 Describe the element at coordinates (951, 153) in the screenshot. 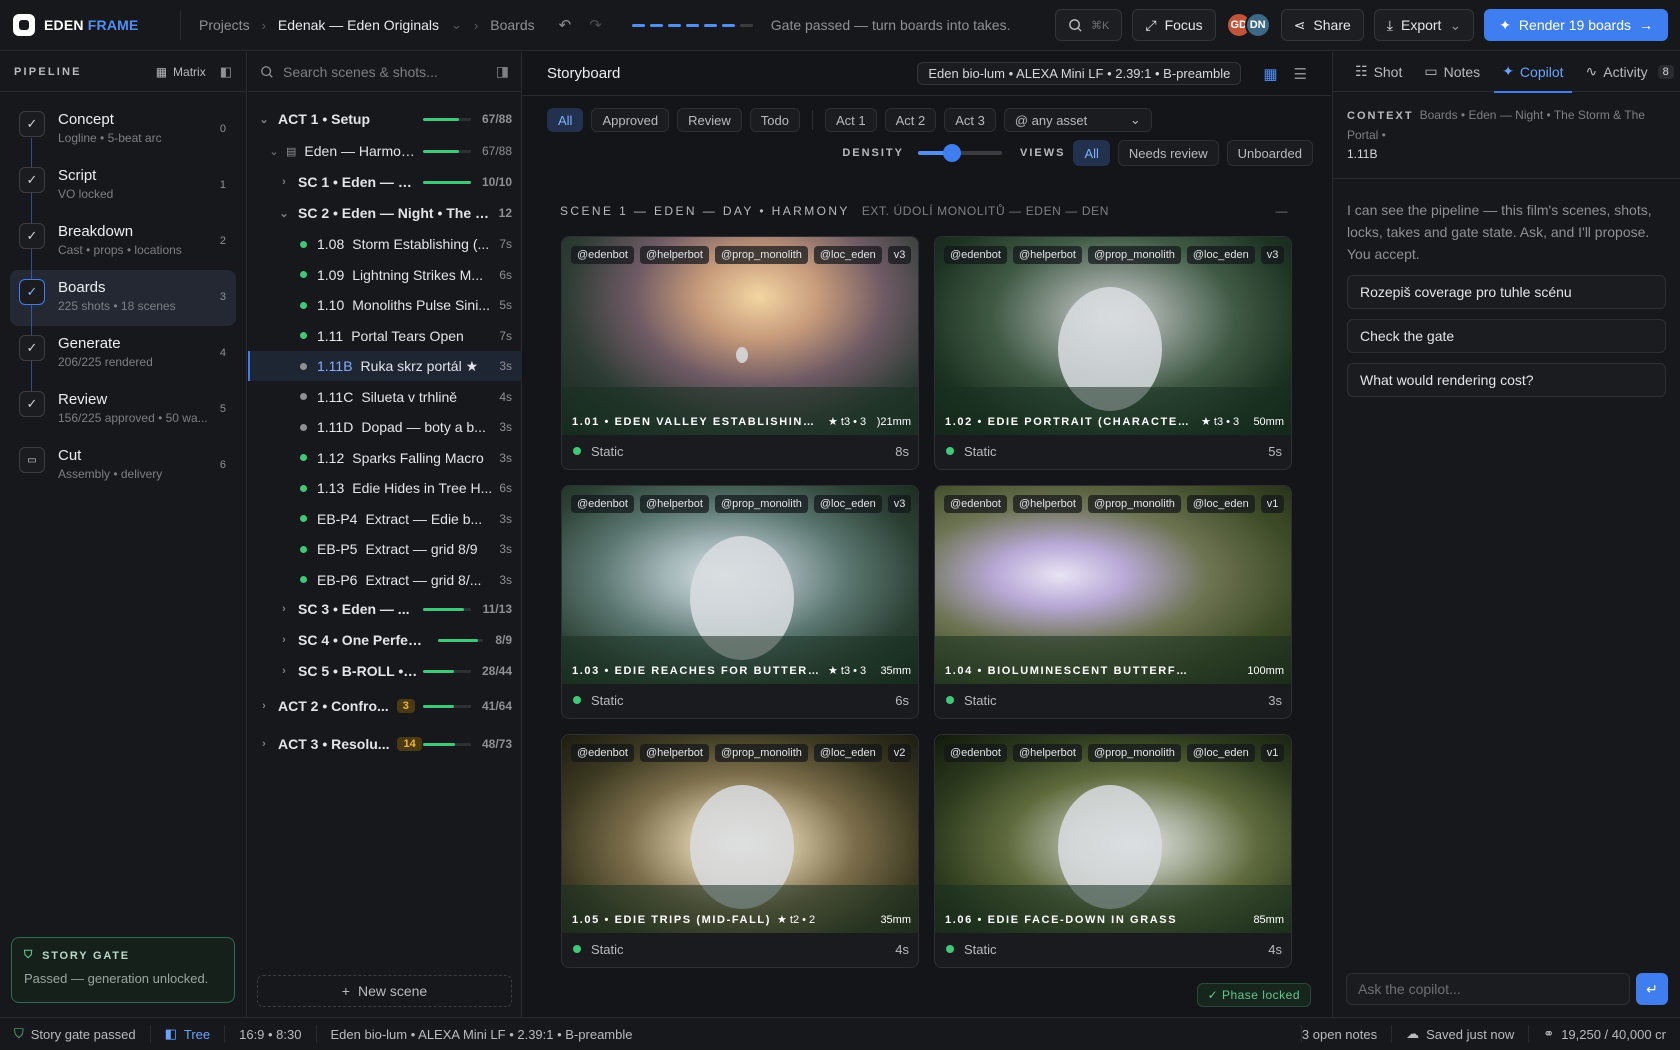

I see `slider-handle` at that location.